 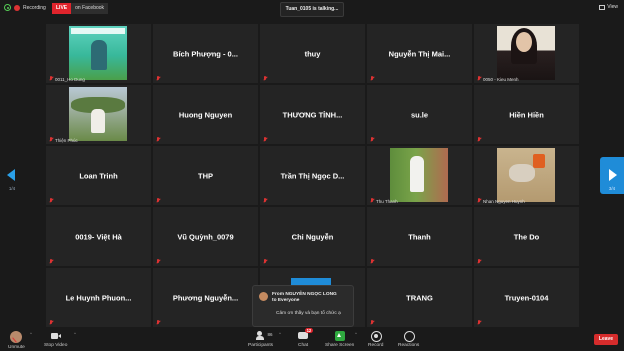 I want to click on view-button: View, so click(x=608, y=7).